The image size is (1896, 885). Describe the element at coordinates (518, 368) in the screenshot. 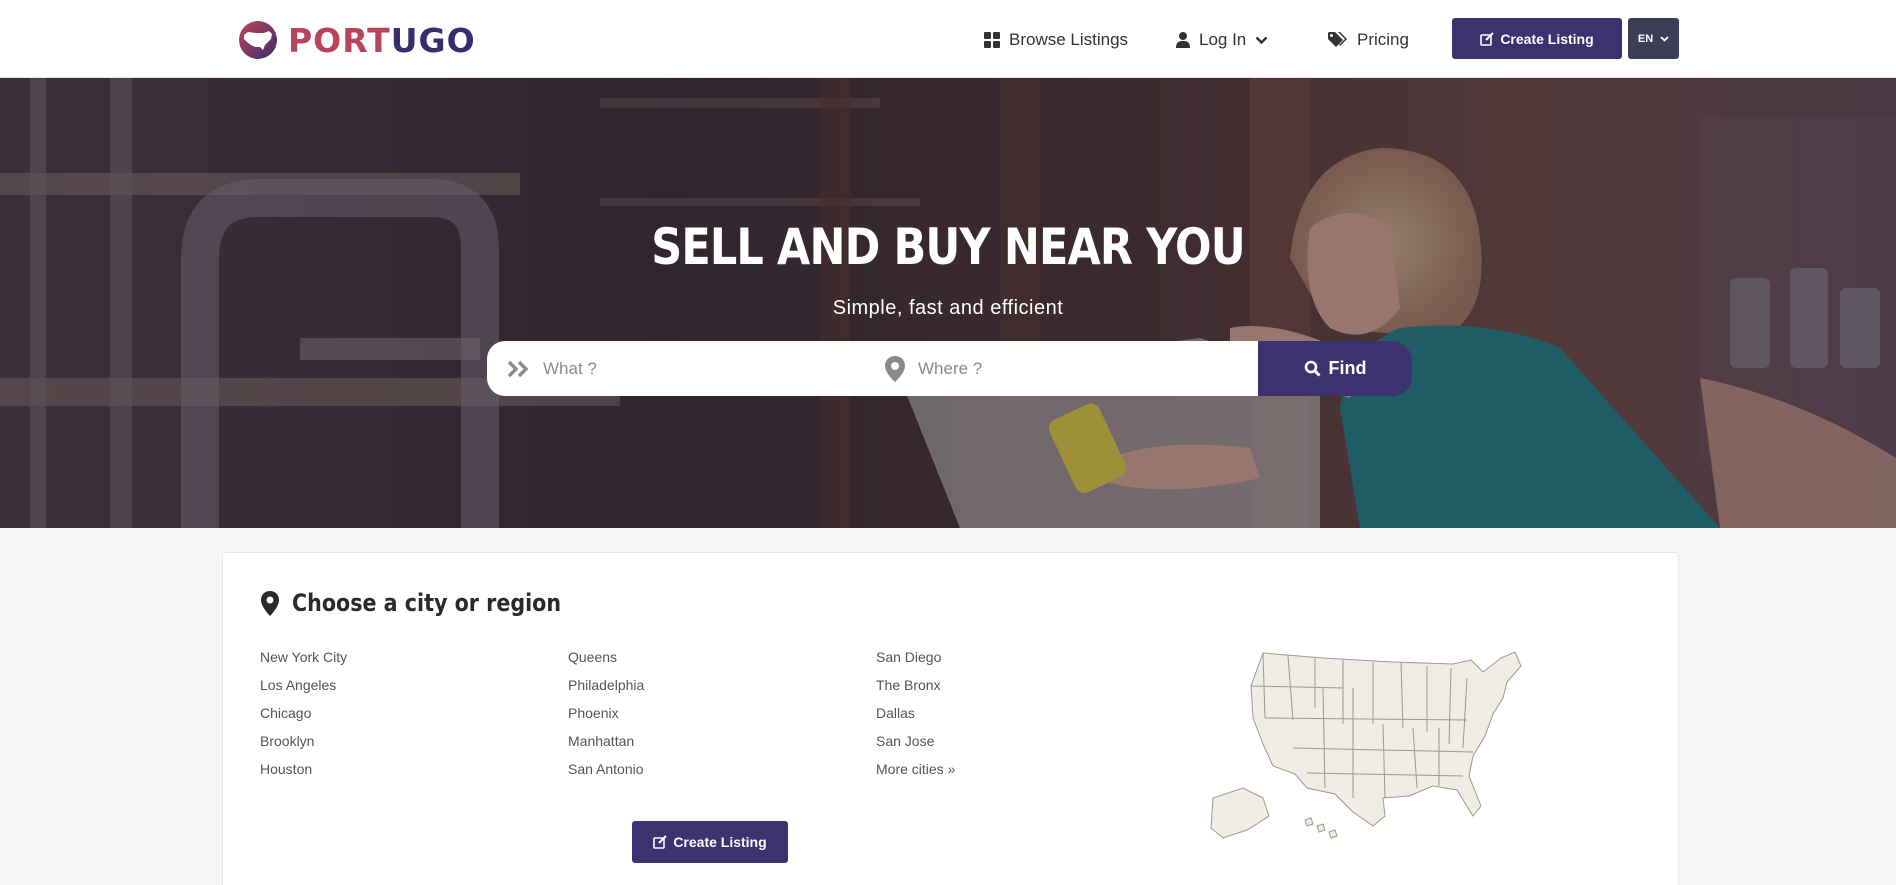

I see `double-chevron-right-icon` at that location.